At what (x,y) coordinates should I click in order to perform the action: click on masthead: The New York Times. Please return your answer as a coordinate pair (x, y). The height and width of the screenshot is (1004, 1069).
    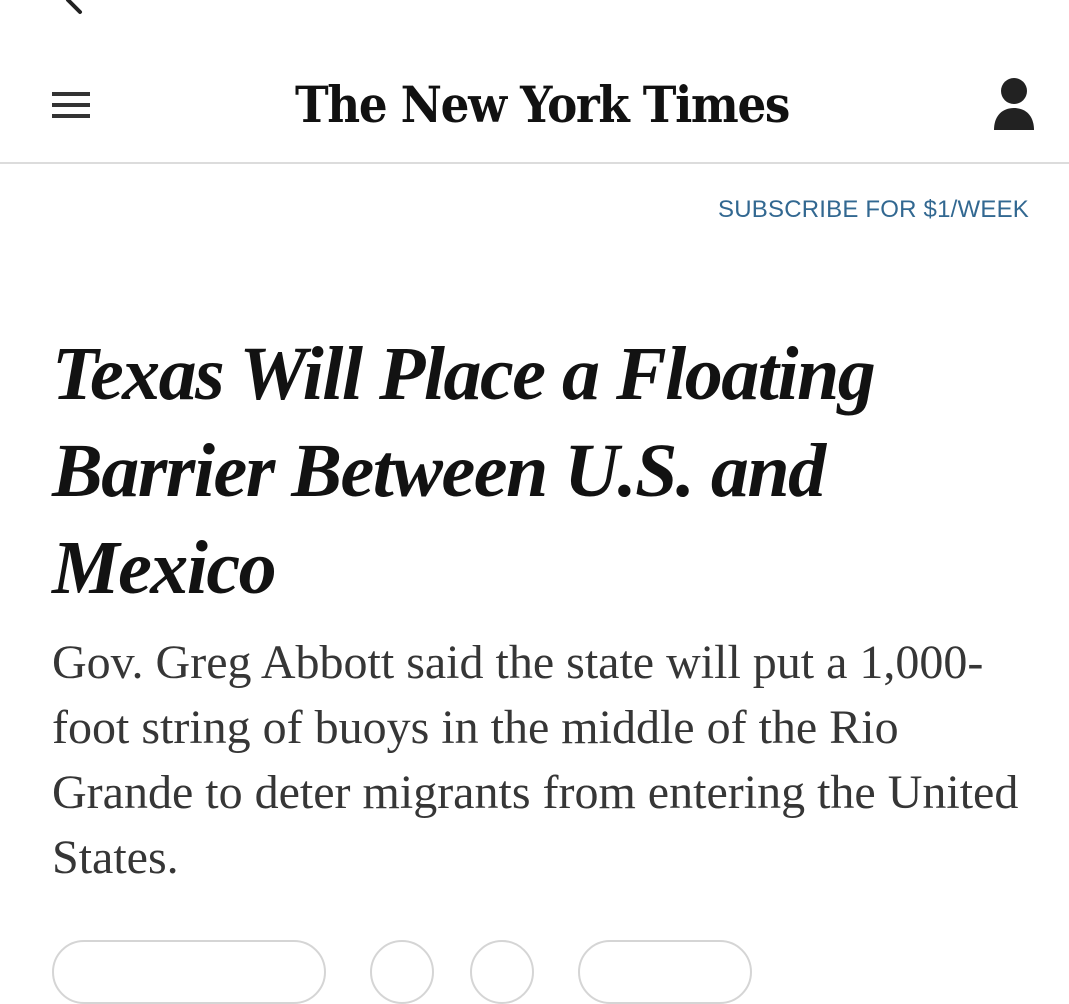
    Looking at the image, I should click on (534, 107).